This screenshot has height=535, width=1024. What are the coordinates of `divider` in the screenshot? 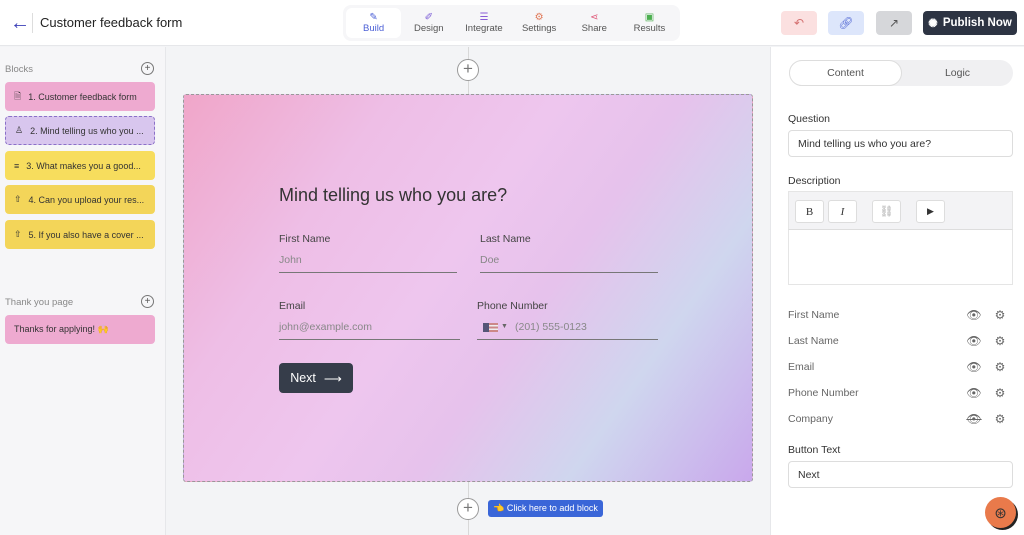 It's located at (32, 23).